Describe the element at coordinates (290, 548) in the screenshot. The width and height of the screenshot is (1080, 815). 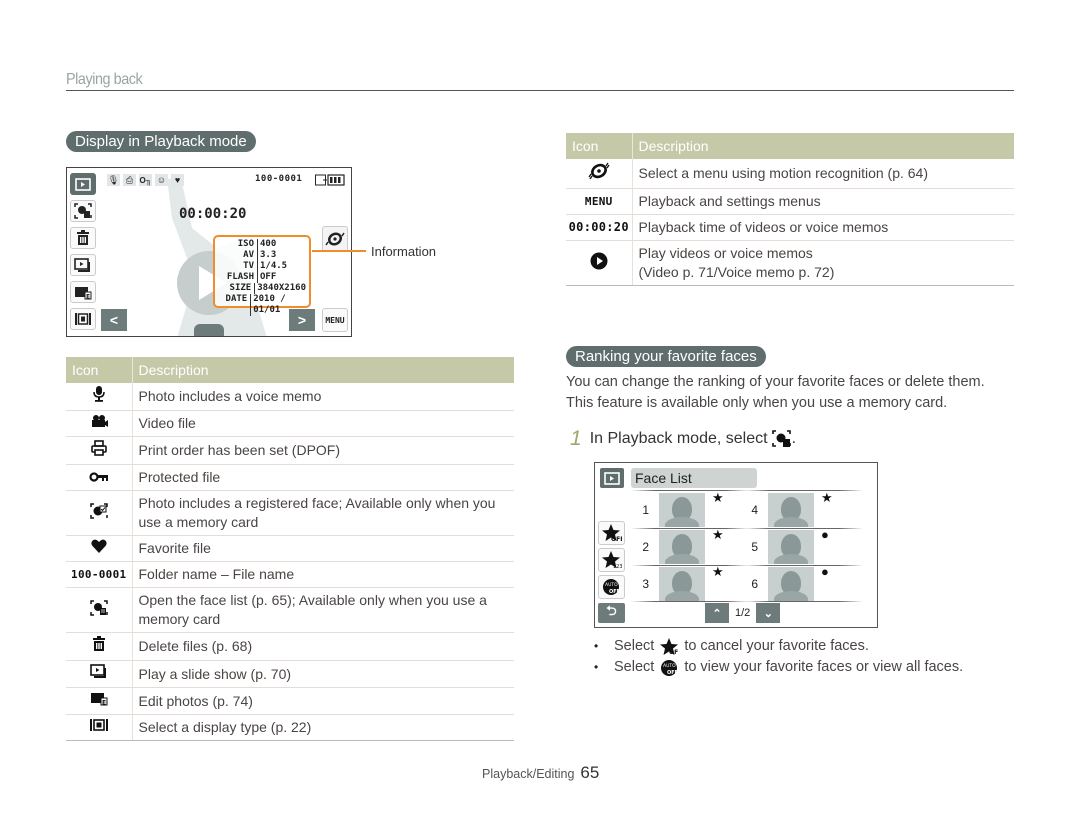
I see `table-row: Favorite file` at that location.